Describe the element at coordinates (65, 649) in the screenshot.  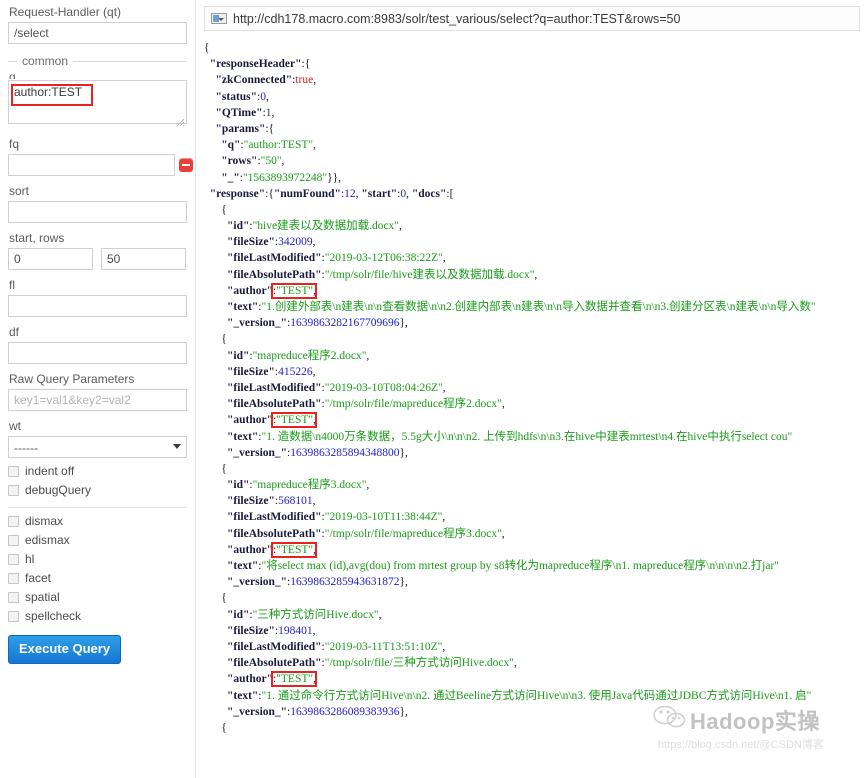
I see `execute-query-button: Execute Query` at that location.